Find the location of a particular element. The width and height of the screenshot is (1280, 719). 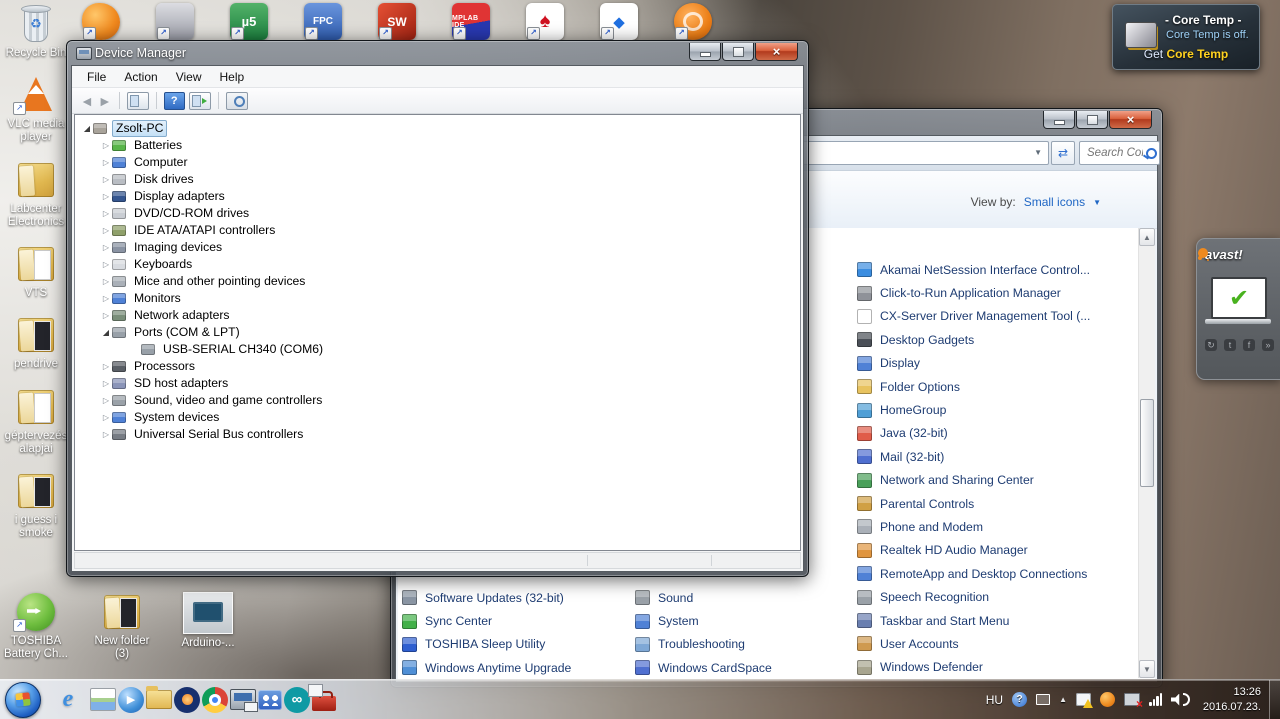

dropbox-shortcut-icon: ◆ ↗ is located at coordinates (619, 21).